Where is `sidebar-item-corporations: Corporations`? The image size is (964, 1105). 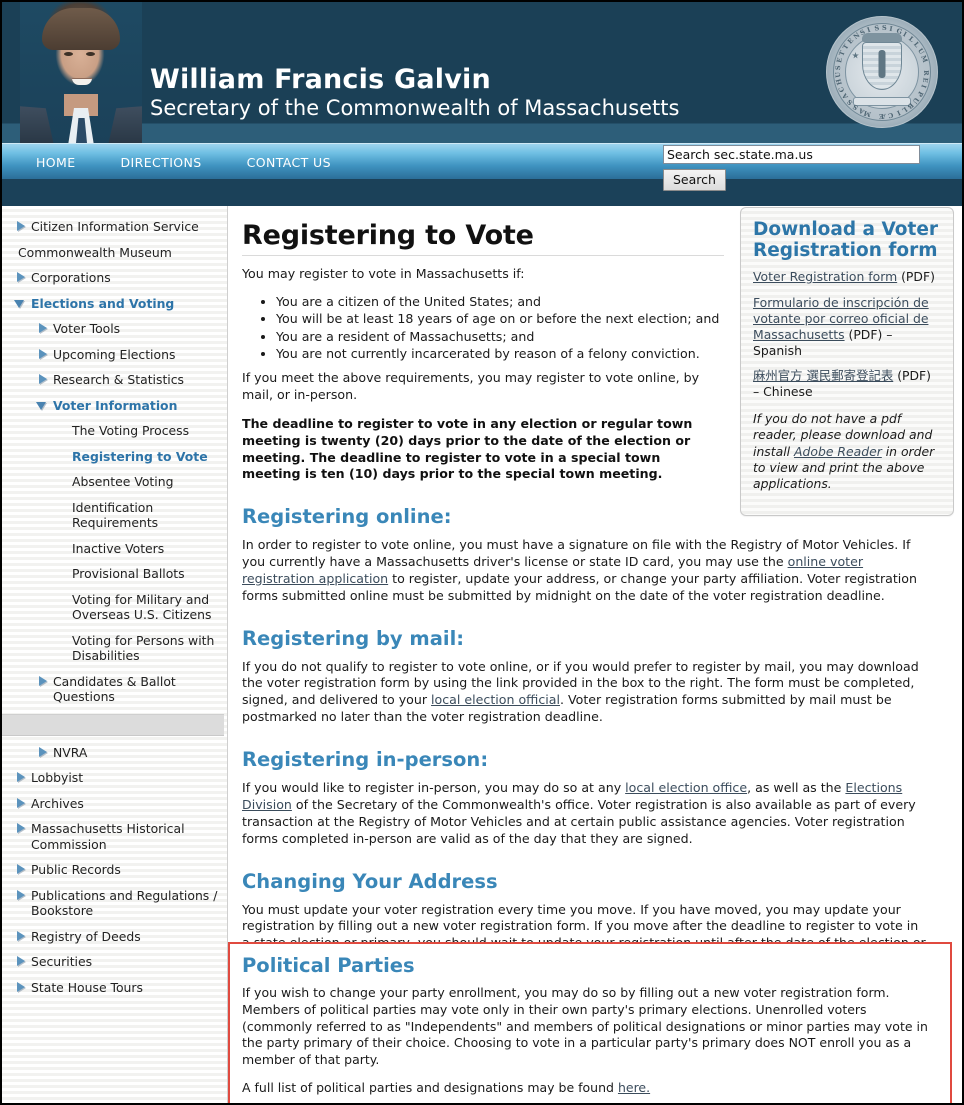
sidebar-item-corporations: Corporations is located at coordinates (114, 278).